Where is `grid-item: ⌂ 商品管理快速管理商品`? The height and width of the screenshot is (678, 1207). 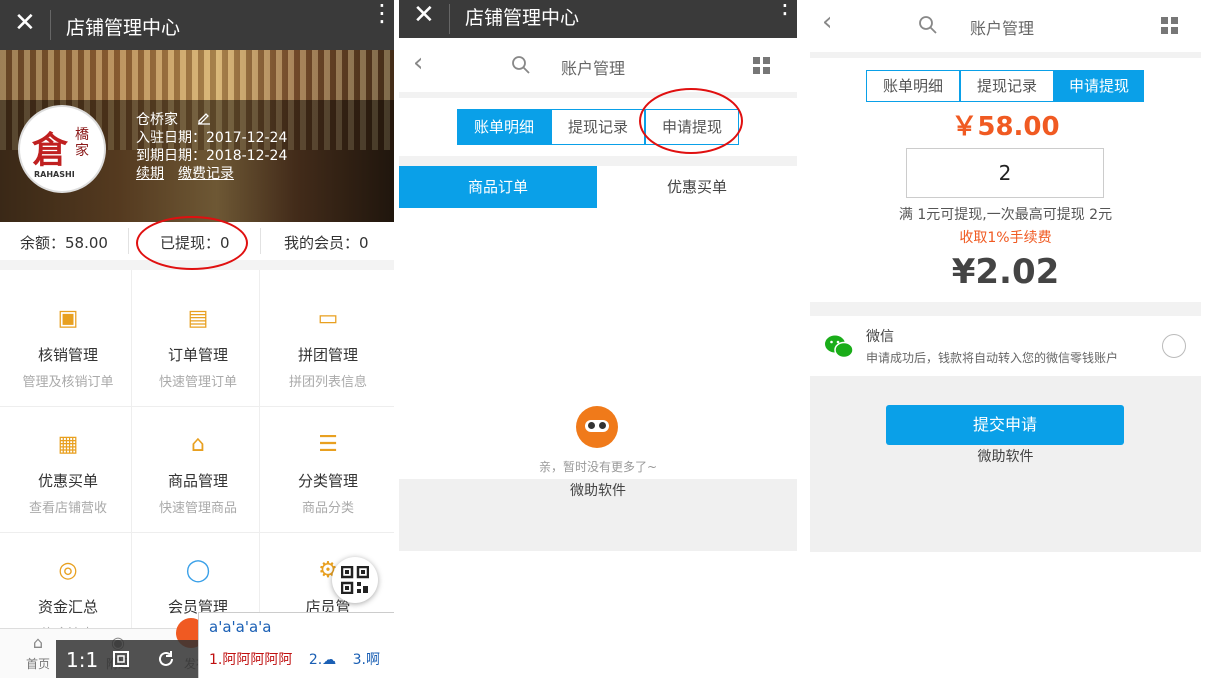
grid-item: ⌂ 商品管理快速管理商品 is located at coordinates (198, 459).